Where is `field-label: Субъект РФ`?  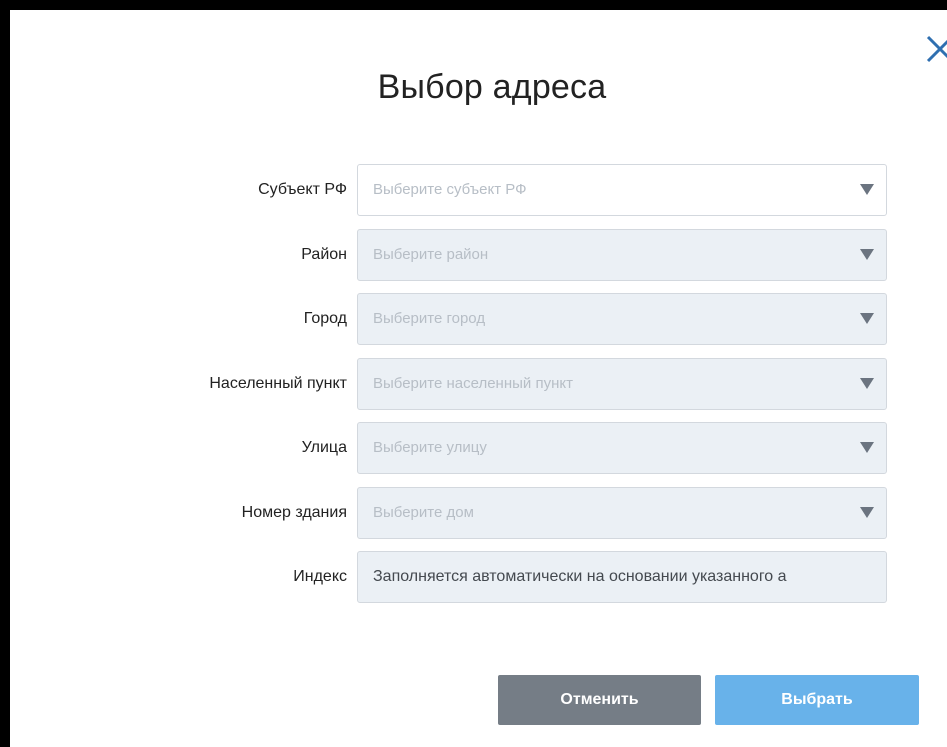 field-label: Субъект РФ is located at coordinates (302, 189).